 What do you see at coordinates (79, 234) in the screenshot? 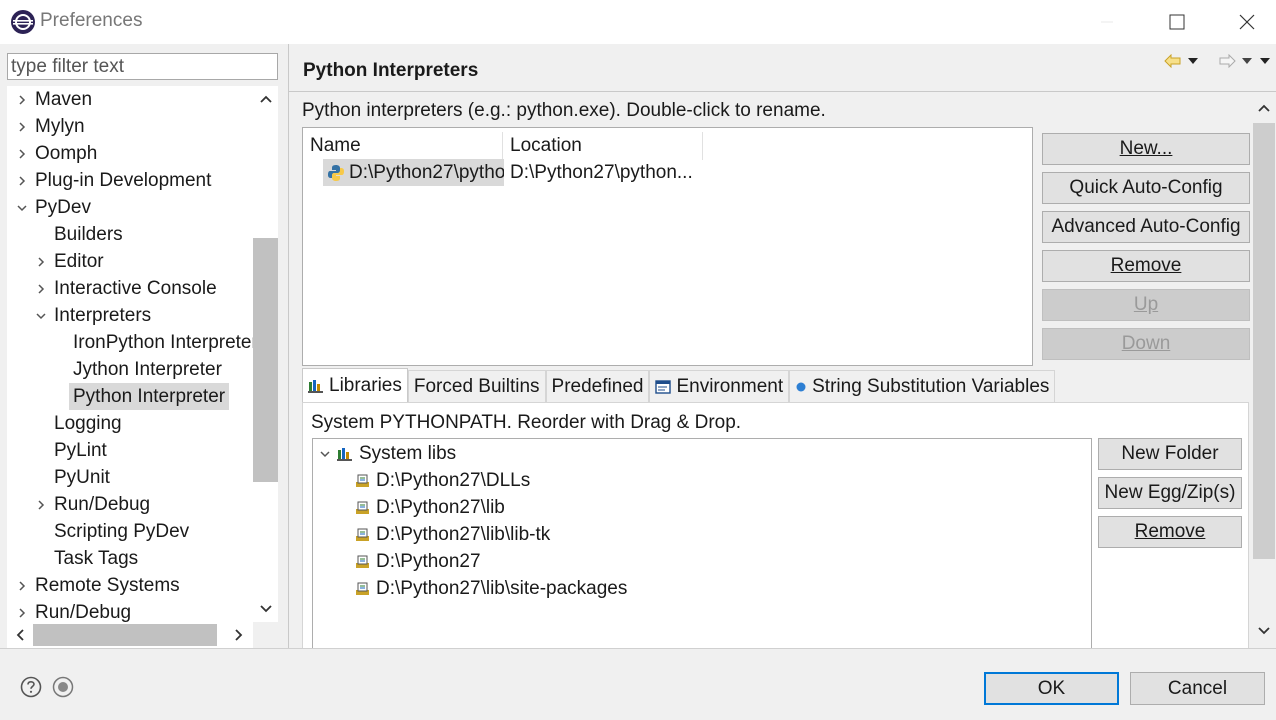
I see `tree-item: Builders` at bounding box center [79, 234].